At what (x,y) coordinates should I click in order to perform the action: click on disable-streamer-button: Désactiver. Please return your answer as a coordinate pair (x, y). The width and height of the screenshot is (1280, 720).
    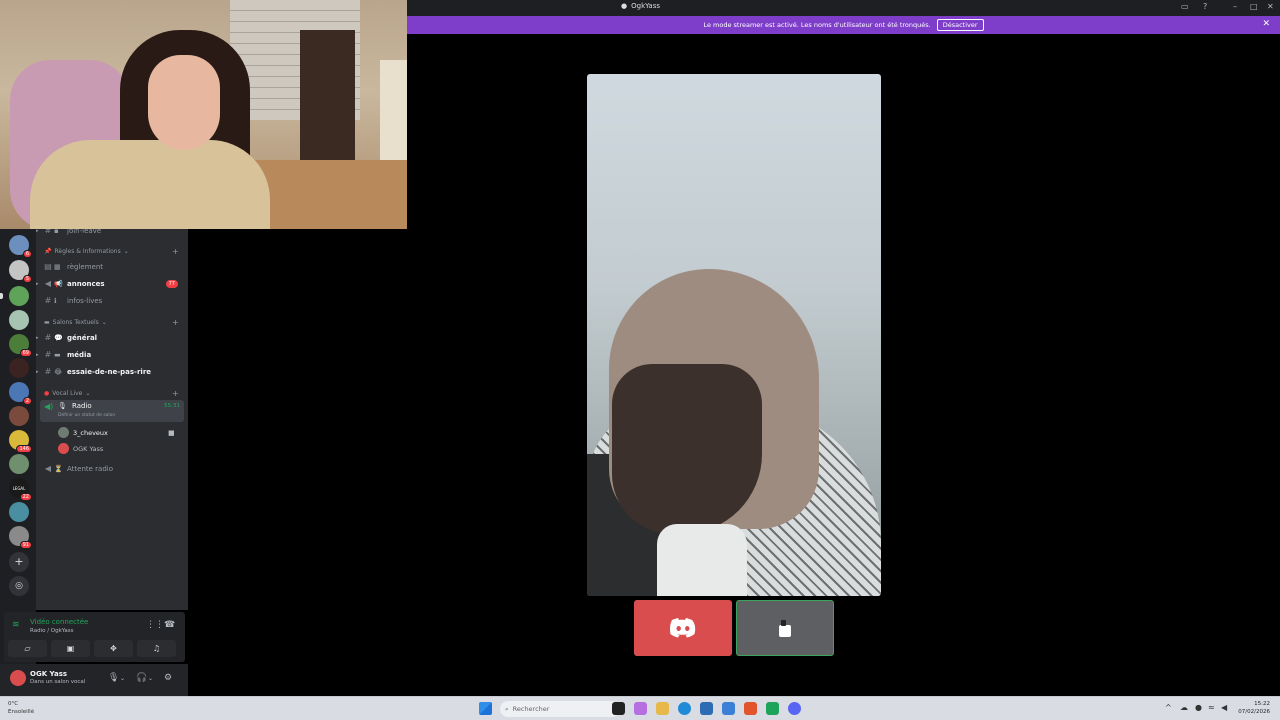
    Looking at the image, I should click on (960, 25).